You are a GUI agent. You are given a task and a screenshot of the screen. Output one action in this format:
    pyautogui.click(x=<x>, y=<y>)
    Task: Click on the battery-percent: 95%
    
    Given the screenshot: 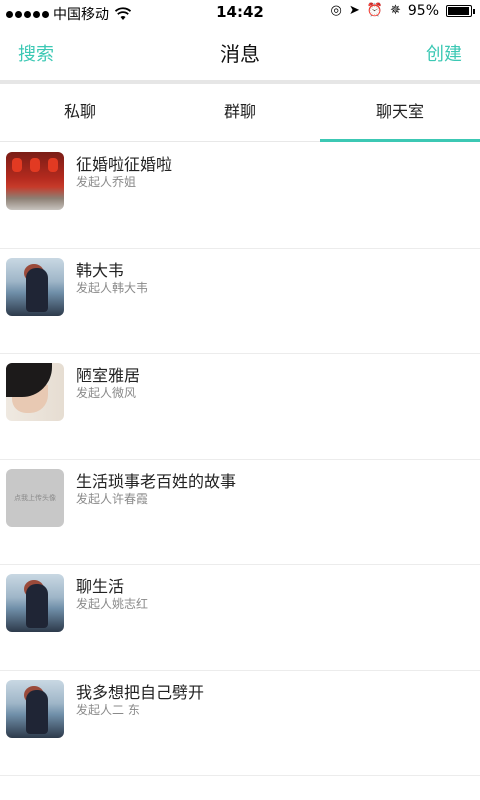 What is the action you would take?
    pyautogui.click(x=423, y=11)
    